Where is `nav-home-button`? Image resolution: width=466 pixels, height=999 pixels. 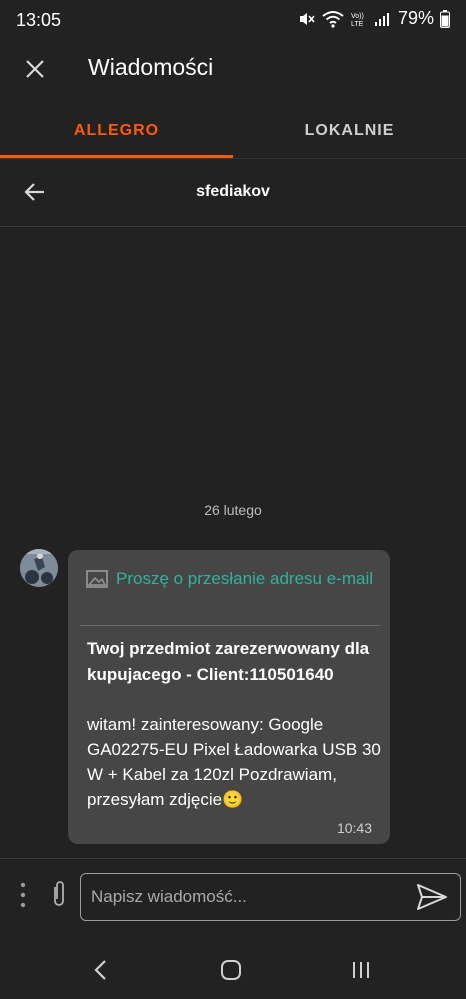 nav-home-button is located at coordinates (231, 970).